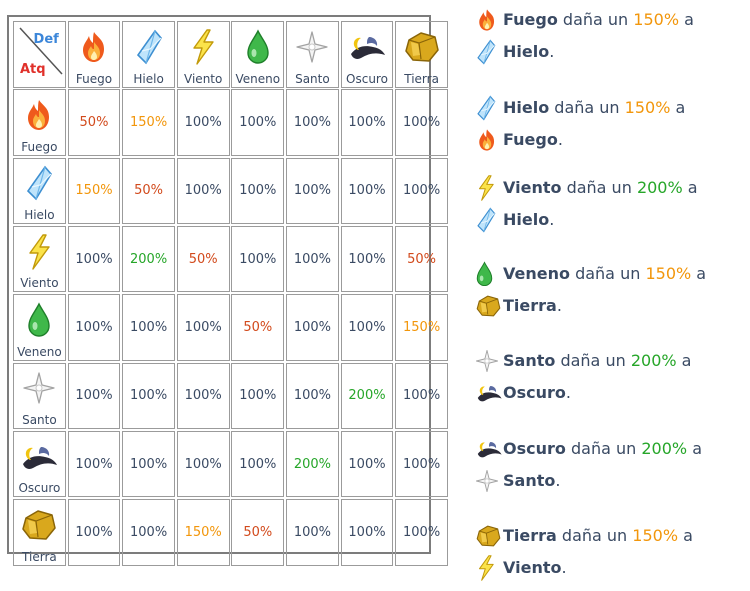  Describe the element at coordinates (39, 215) in the screenshot. I see `row-header-label: Hielo` at that location.